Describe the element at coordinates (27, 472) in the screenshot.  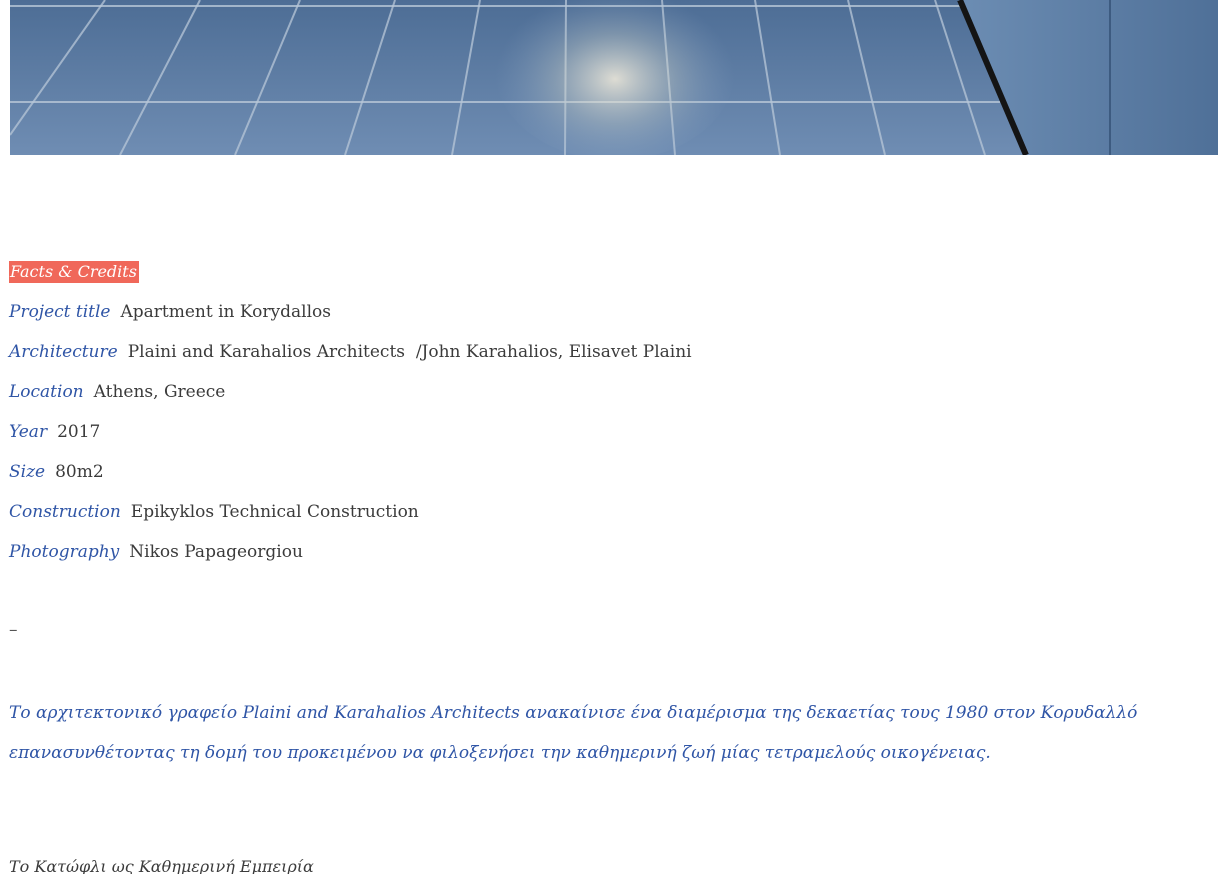
I see `fact-label: Size` at that location.